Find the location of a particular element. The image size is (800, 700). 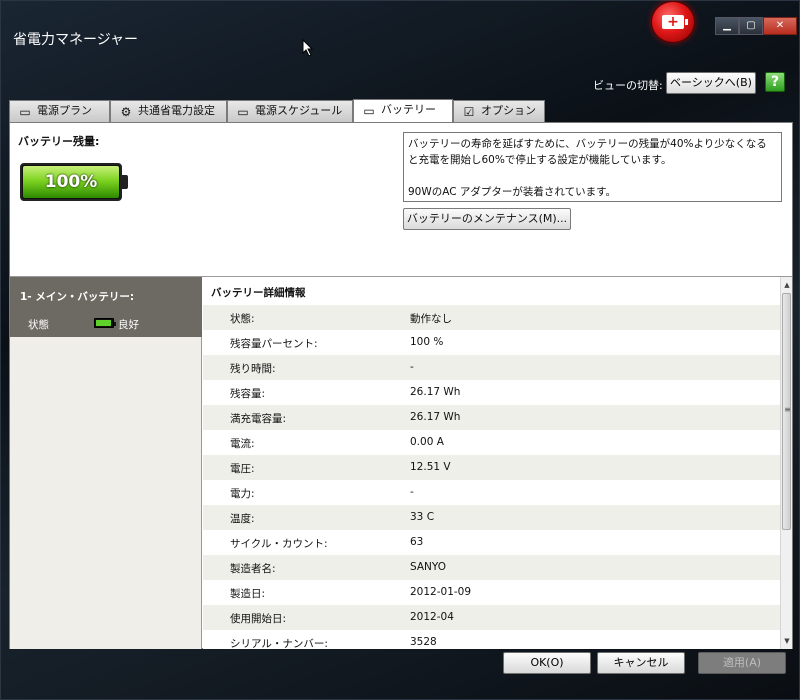

details-row: 電力: - is located at coordinates (491, 492).